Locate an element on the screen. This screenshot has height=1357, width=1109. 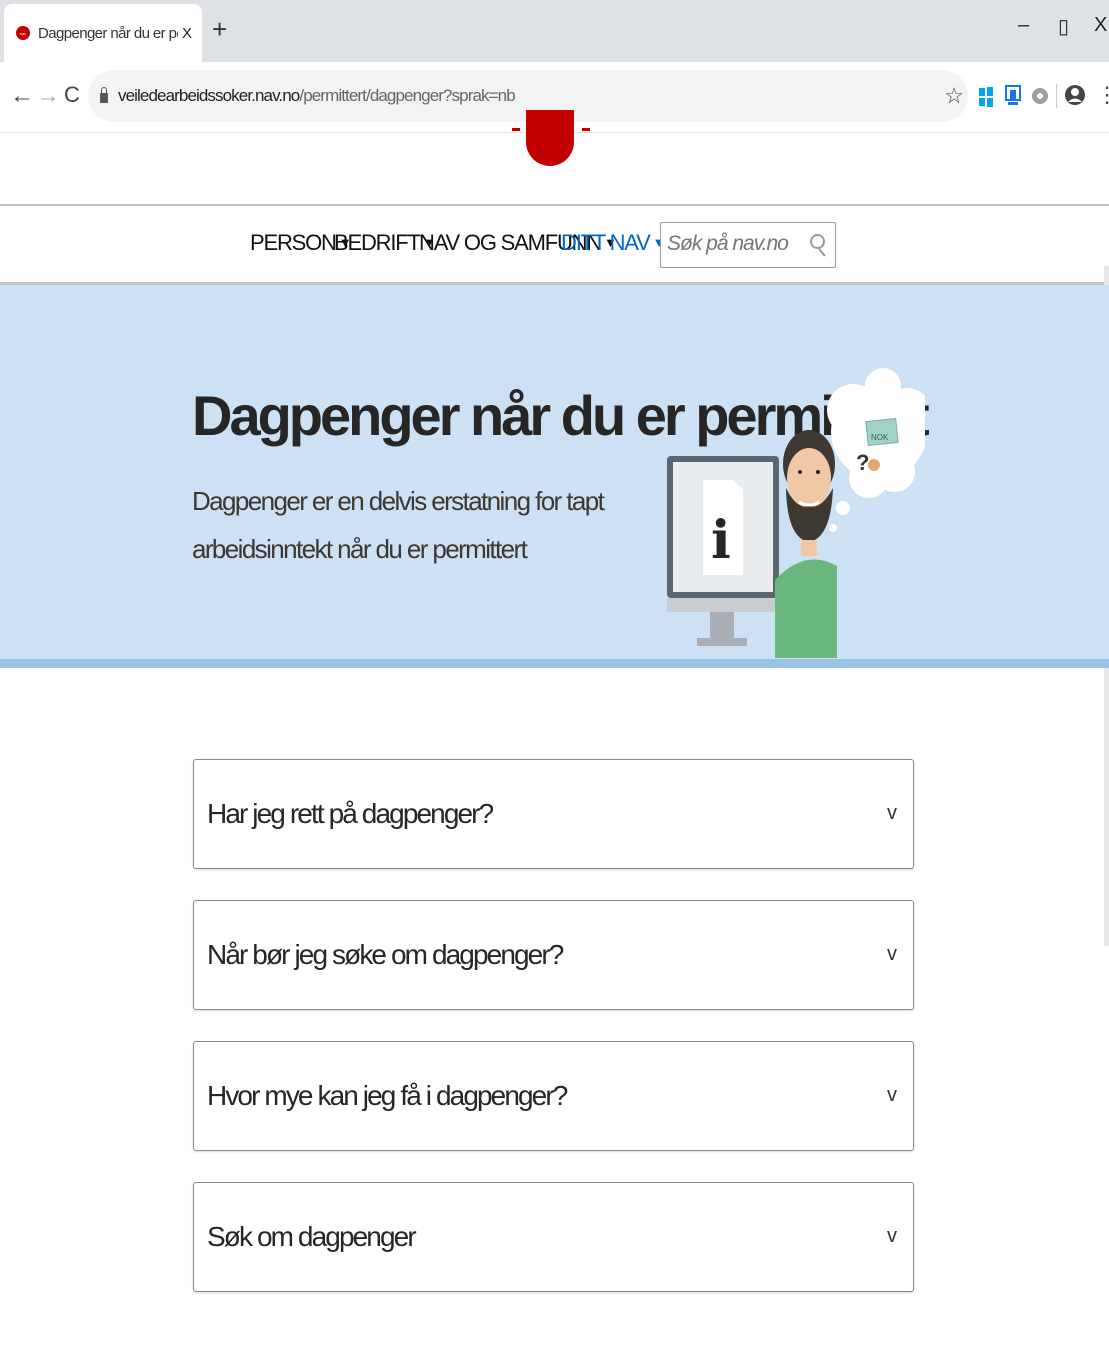
nav-favicon-icon: nav is located at coordinates (23, 33).